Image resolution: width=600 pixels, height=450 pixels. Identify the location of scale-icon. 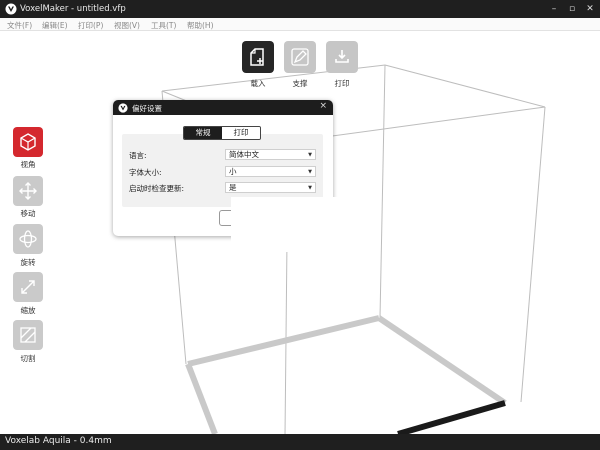
(28, 287).